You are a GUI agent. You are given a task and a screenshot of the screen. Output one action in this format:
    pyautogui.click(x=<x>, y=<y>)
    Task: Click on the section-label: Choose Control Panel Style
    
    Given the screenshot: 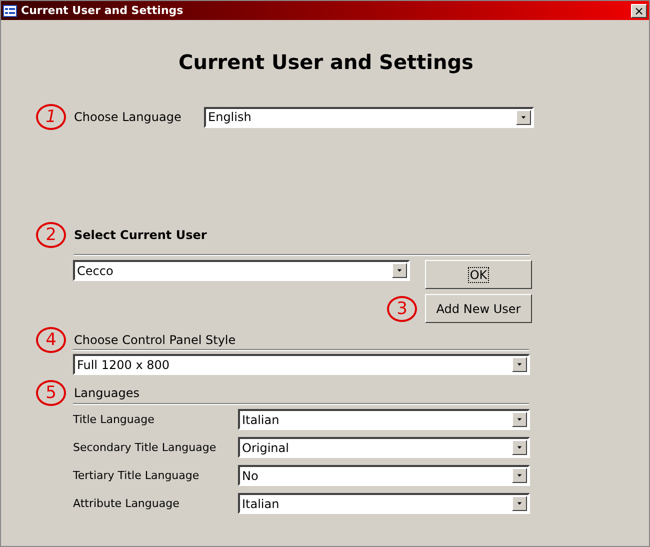 What is the action you would take?
    pyautogui.click(x=155, y=340)
    